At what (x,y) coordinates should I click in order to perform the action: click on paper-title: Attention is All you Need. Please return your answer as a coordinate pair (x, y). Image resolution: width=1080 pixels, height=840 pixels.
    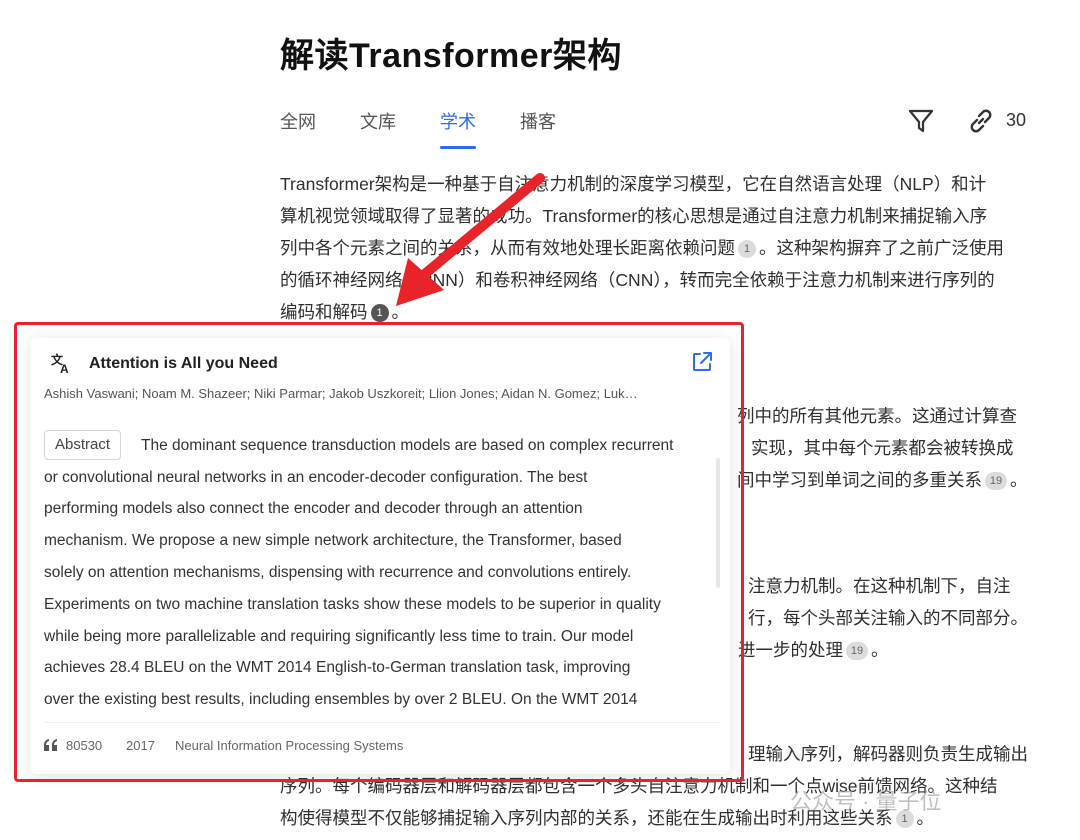
    Looking at the image, I should click on (183, 364).